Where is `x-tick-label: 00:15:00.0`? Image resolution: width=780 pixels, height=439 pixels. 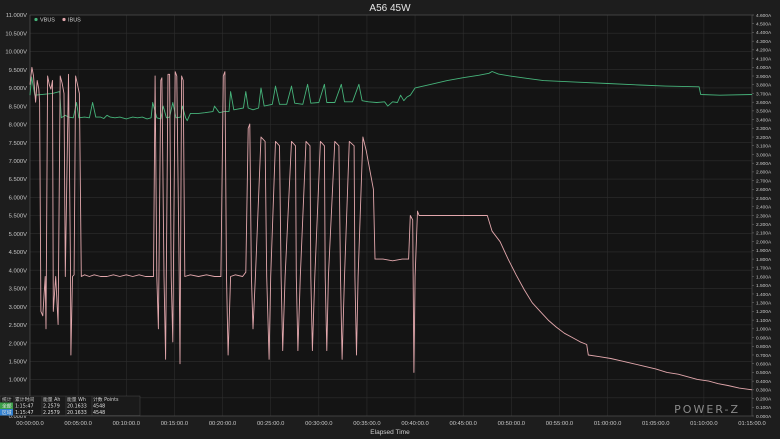
x-tick-label: 00:15:00.0 is located at coordinates (174, 424).